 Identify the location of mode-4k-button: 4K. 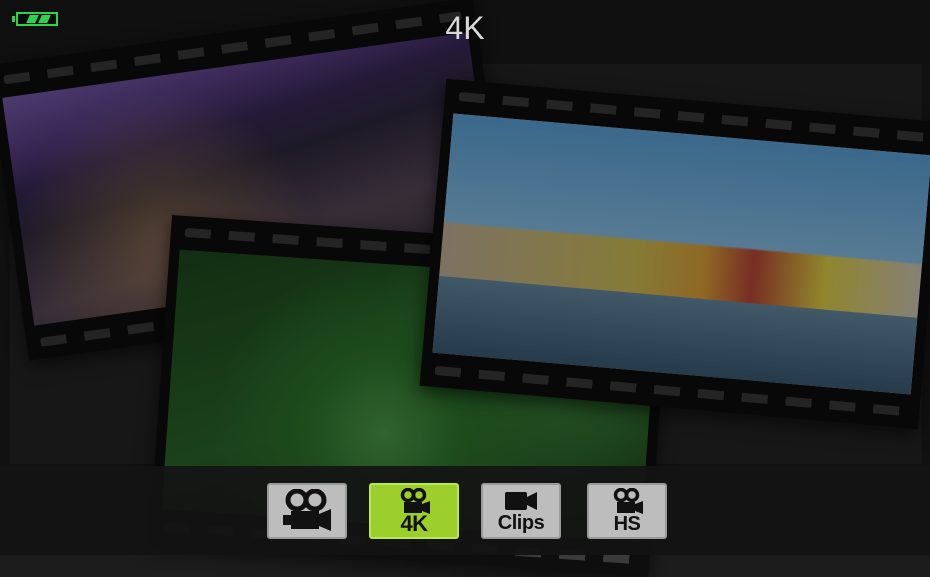
(414, 511).